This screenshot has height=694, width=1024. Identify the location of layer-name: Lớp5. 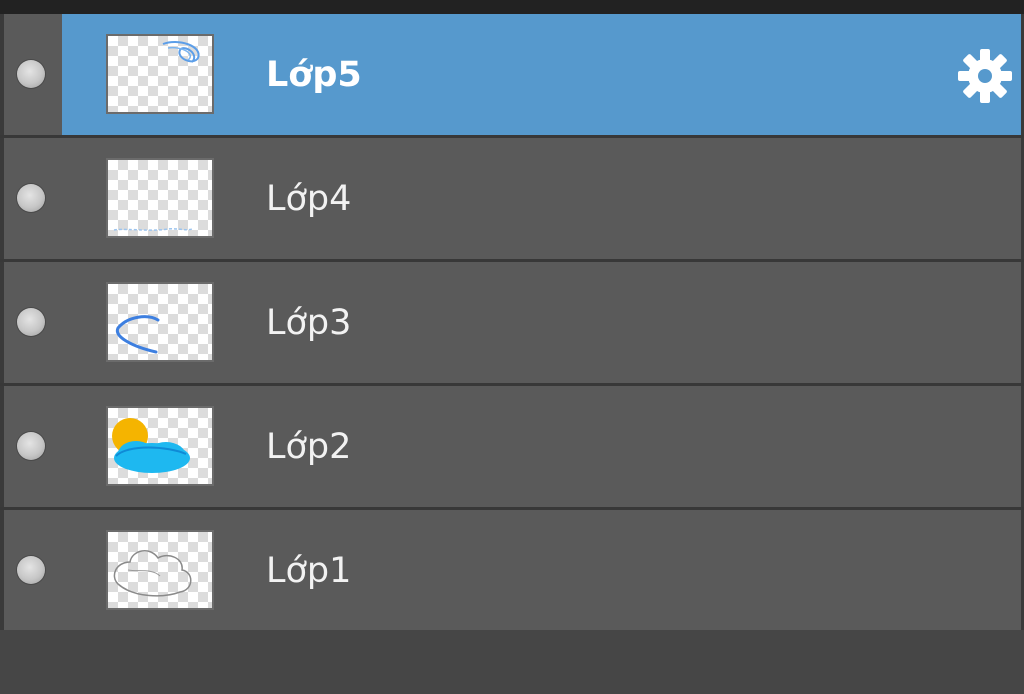
(314, 75).